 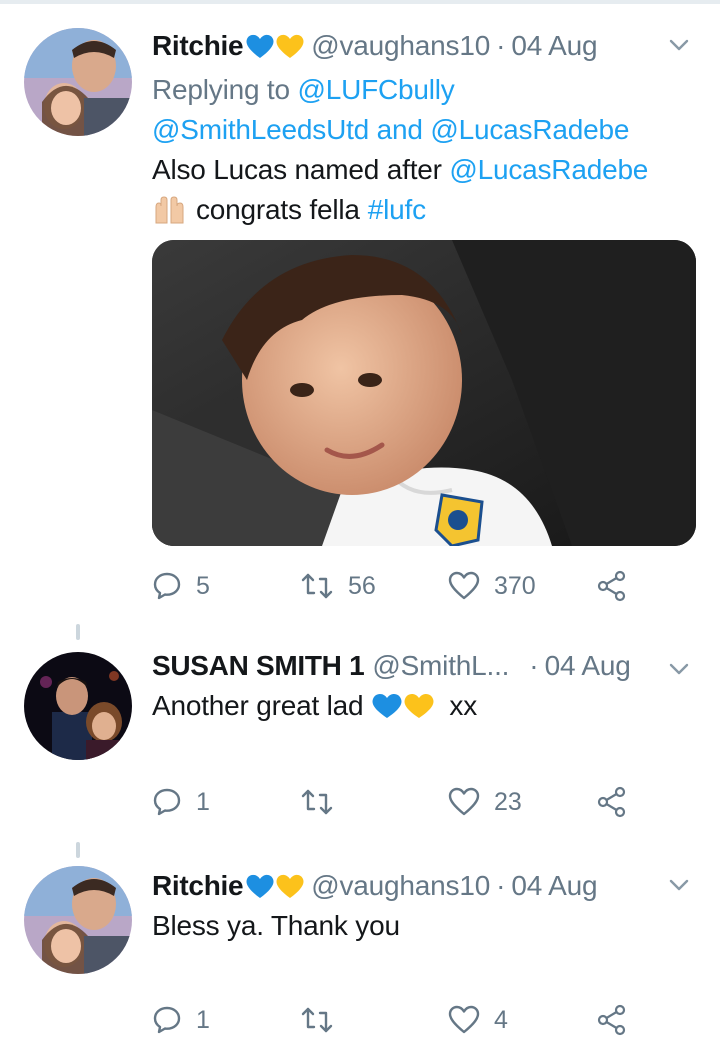 I want to click on tweet-text-line: Another great lad xx, so click(x=424, y=706).